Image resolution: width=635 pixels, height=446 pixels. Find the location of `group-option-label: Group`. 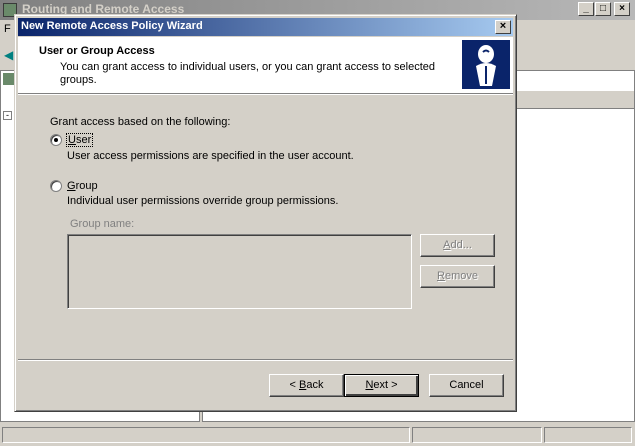

group-option-label: Group is located at coordinates (82, 186).